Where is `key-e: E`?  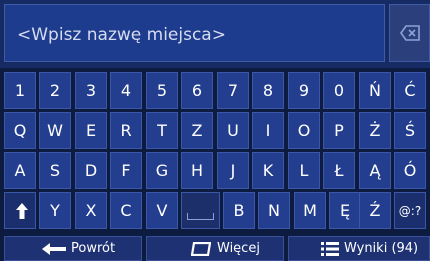 key-e: E is located at coordinates (91, 130).